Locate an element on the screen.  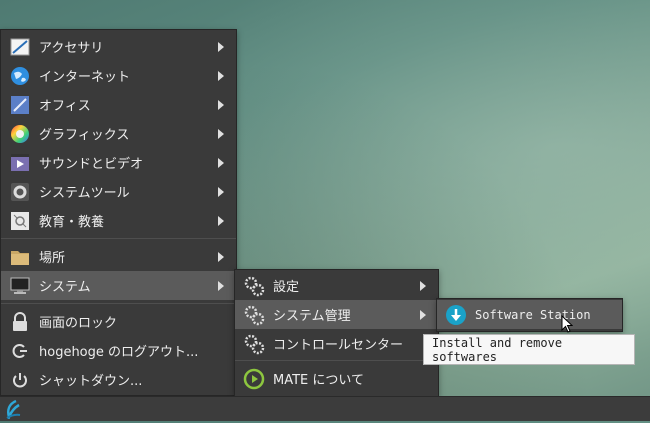
bottom-panel is located at coordinates (325, 408).